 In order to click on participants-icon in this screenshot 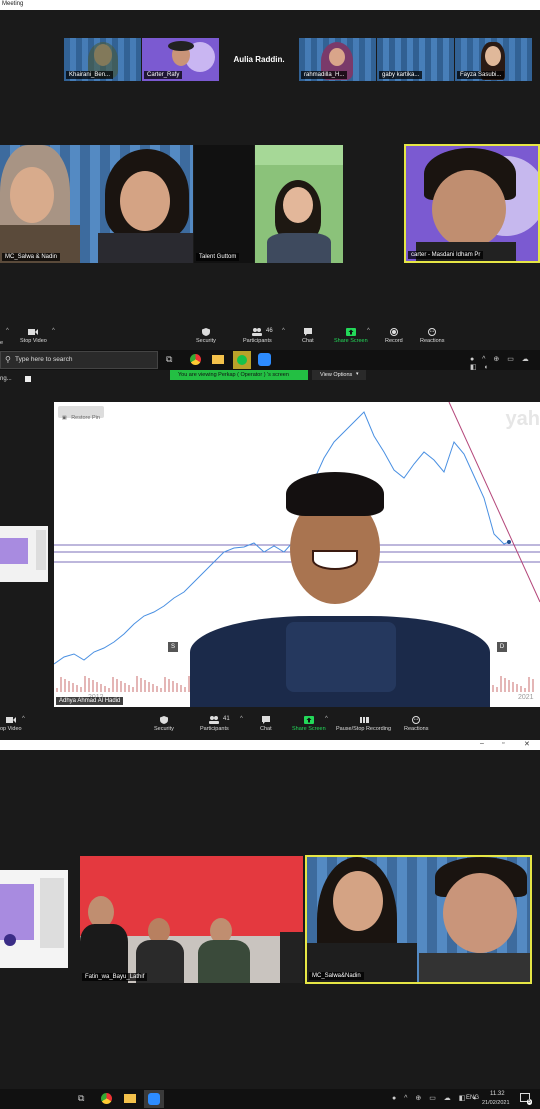, I will do `click(257, 332)`.